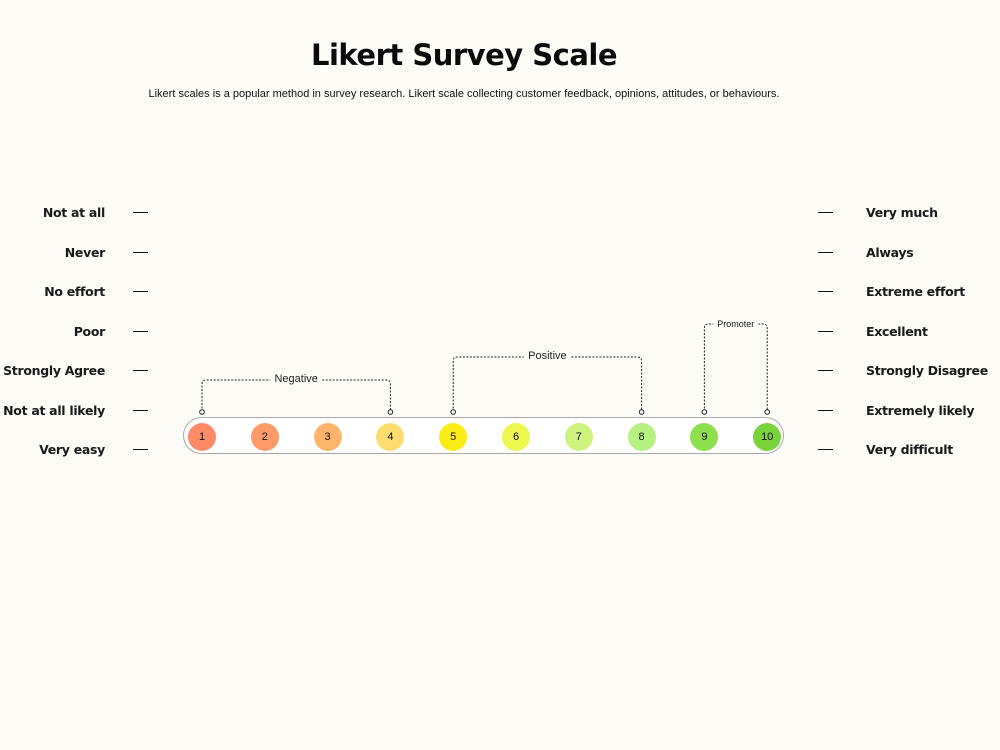 The width and height of the screenshot is (1000, 750). I want to click on scale-option-3: 3, so click(327, 437).